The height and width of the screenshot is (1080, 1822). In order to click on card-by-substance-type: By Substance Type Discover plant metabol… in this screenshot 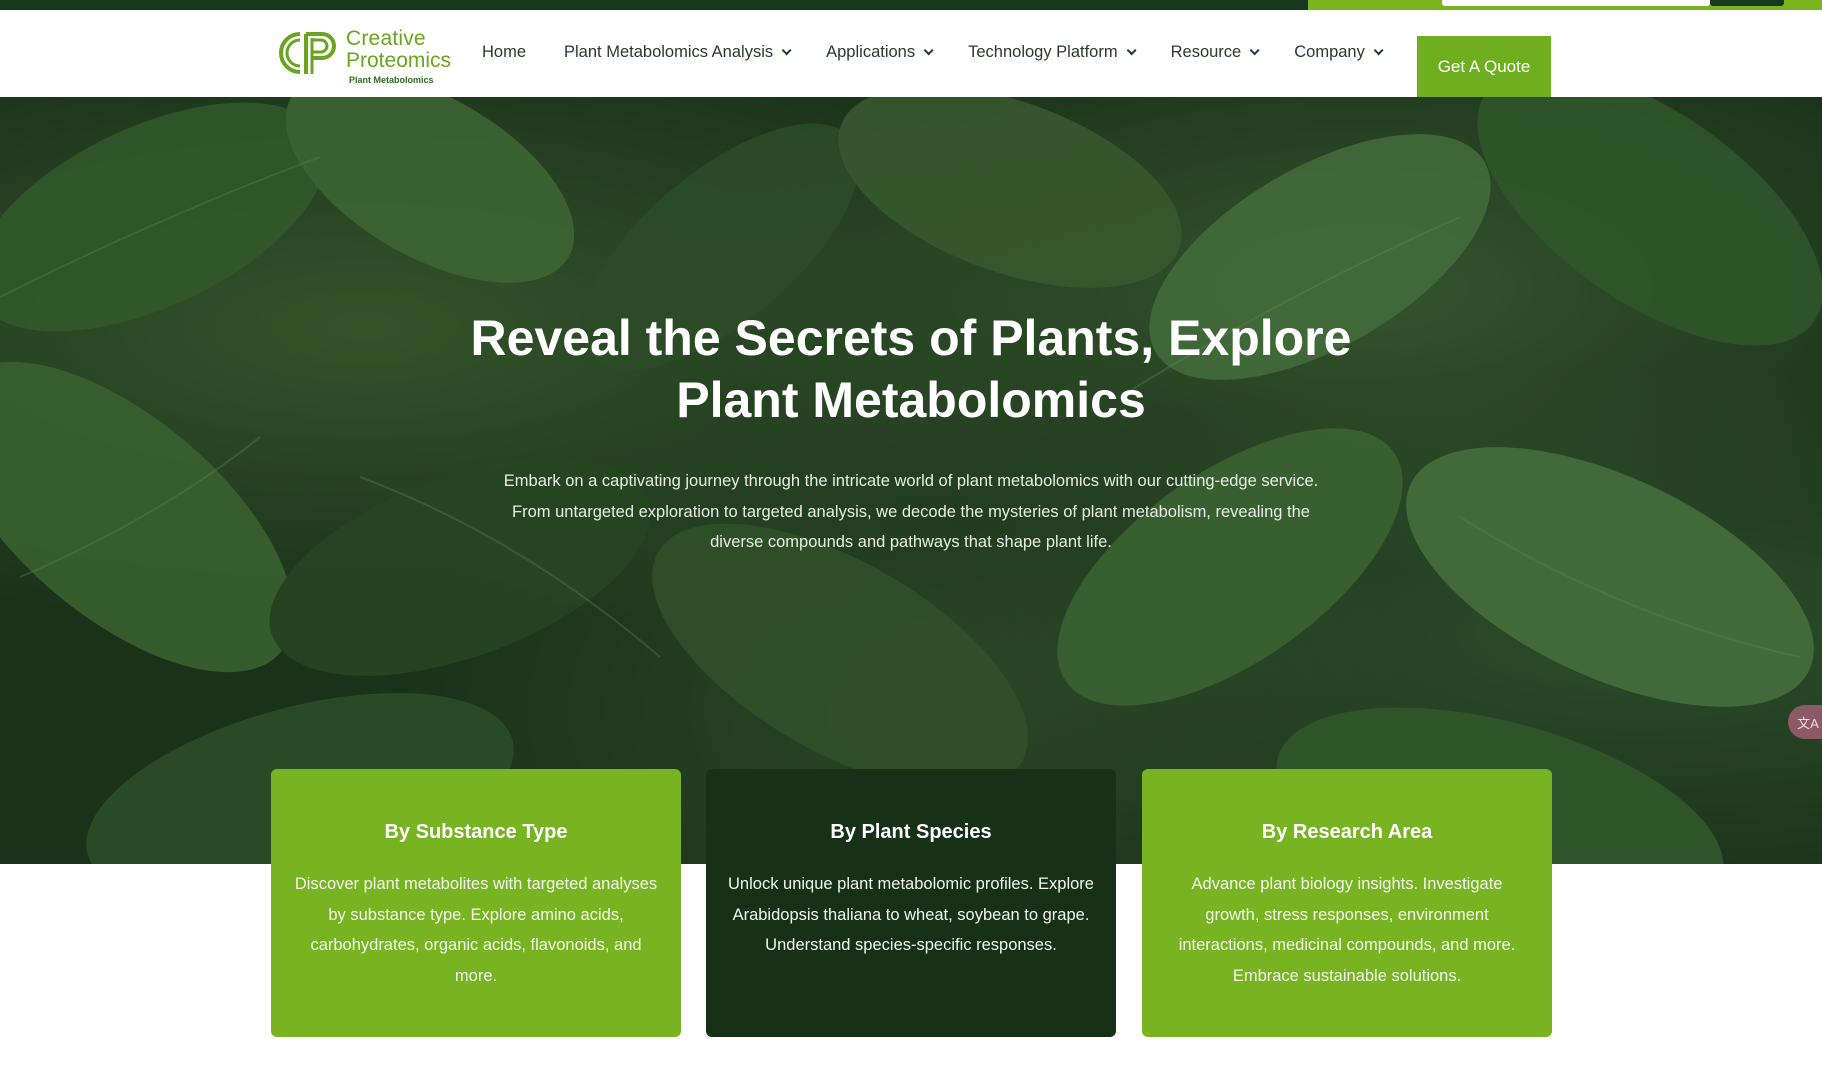, I will do `click(476, 903)`.